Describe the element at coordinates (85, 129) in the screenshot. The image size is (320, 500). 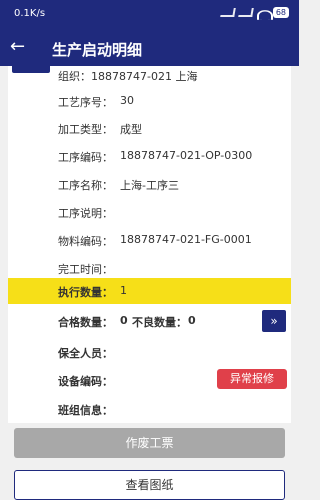
I see `process-type-label: 加工类型：` at that location.